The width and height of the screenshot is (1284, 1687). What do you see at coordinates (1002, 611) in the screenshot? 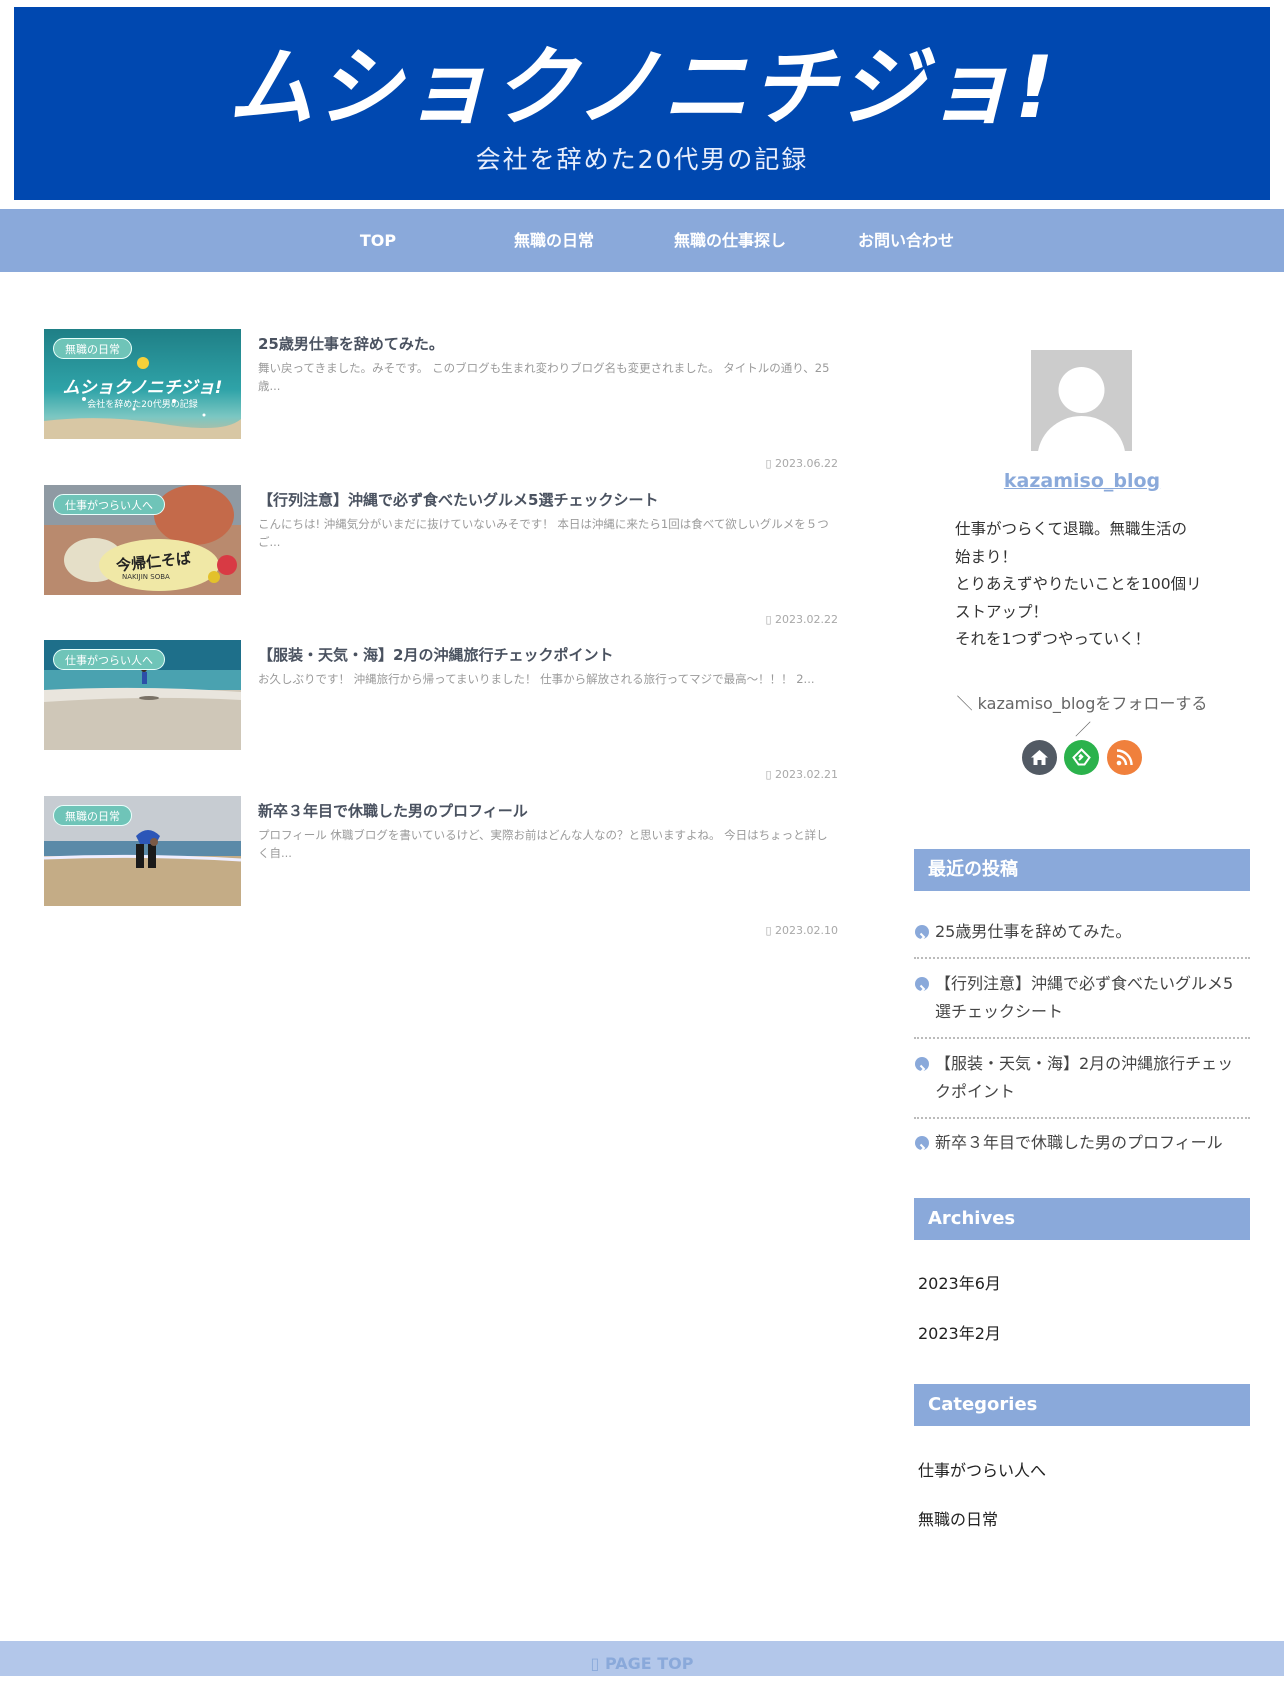
I see `bio-line: ストアップ！` at bounding box center [1002, 611].